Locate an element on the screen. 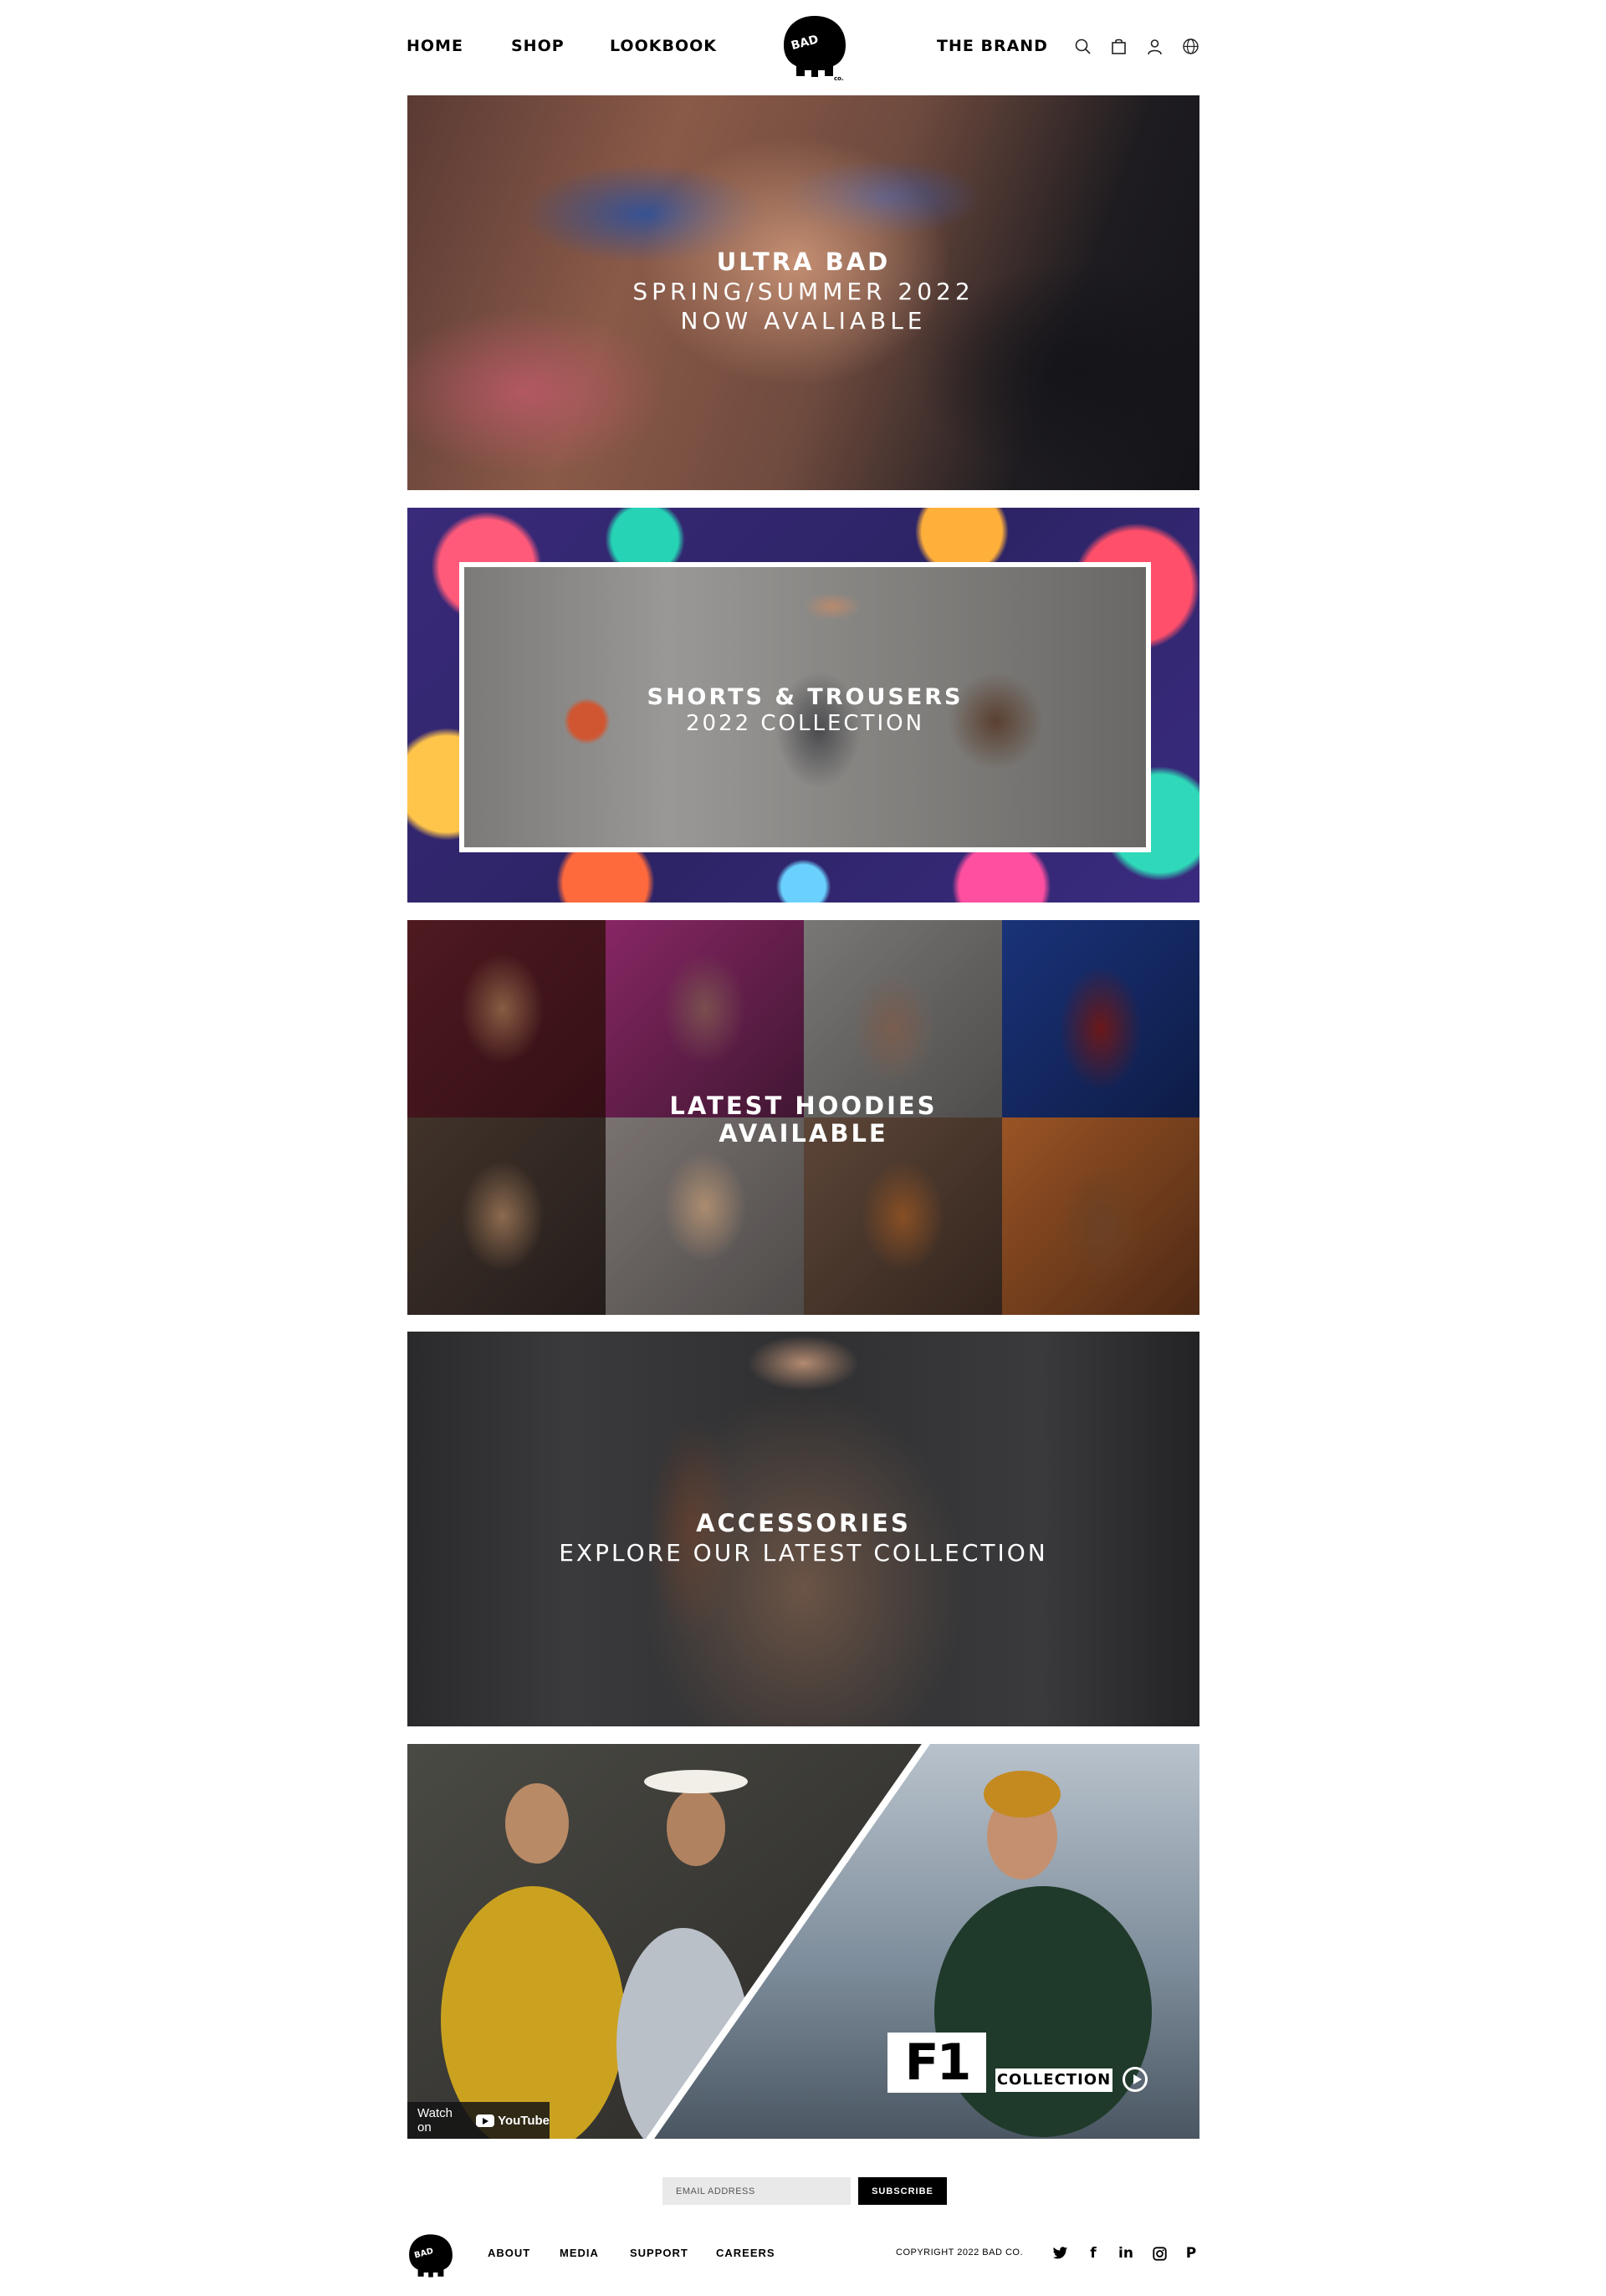  shorts-trousers-banner: SHORTS & TROUSERS 2022 COLLECTION is located at coordinates (803, 705).